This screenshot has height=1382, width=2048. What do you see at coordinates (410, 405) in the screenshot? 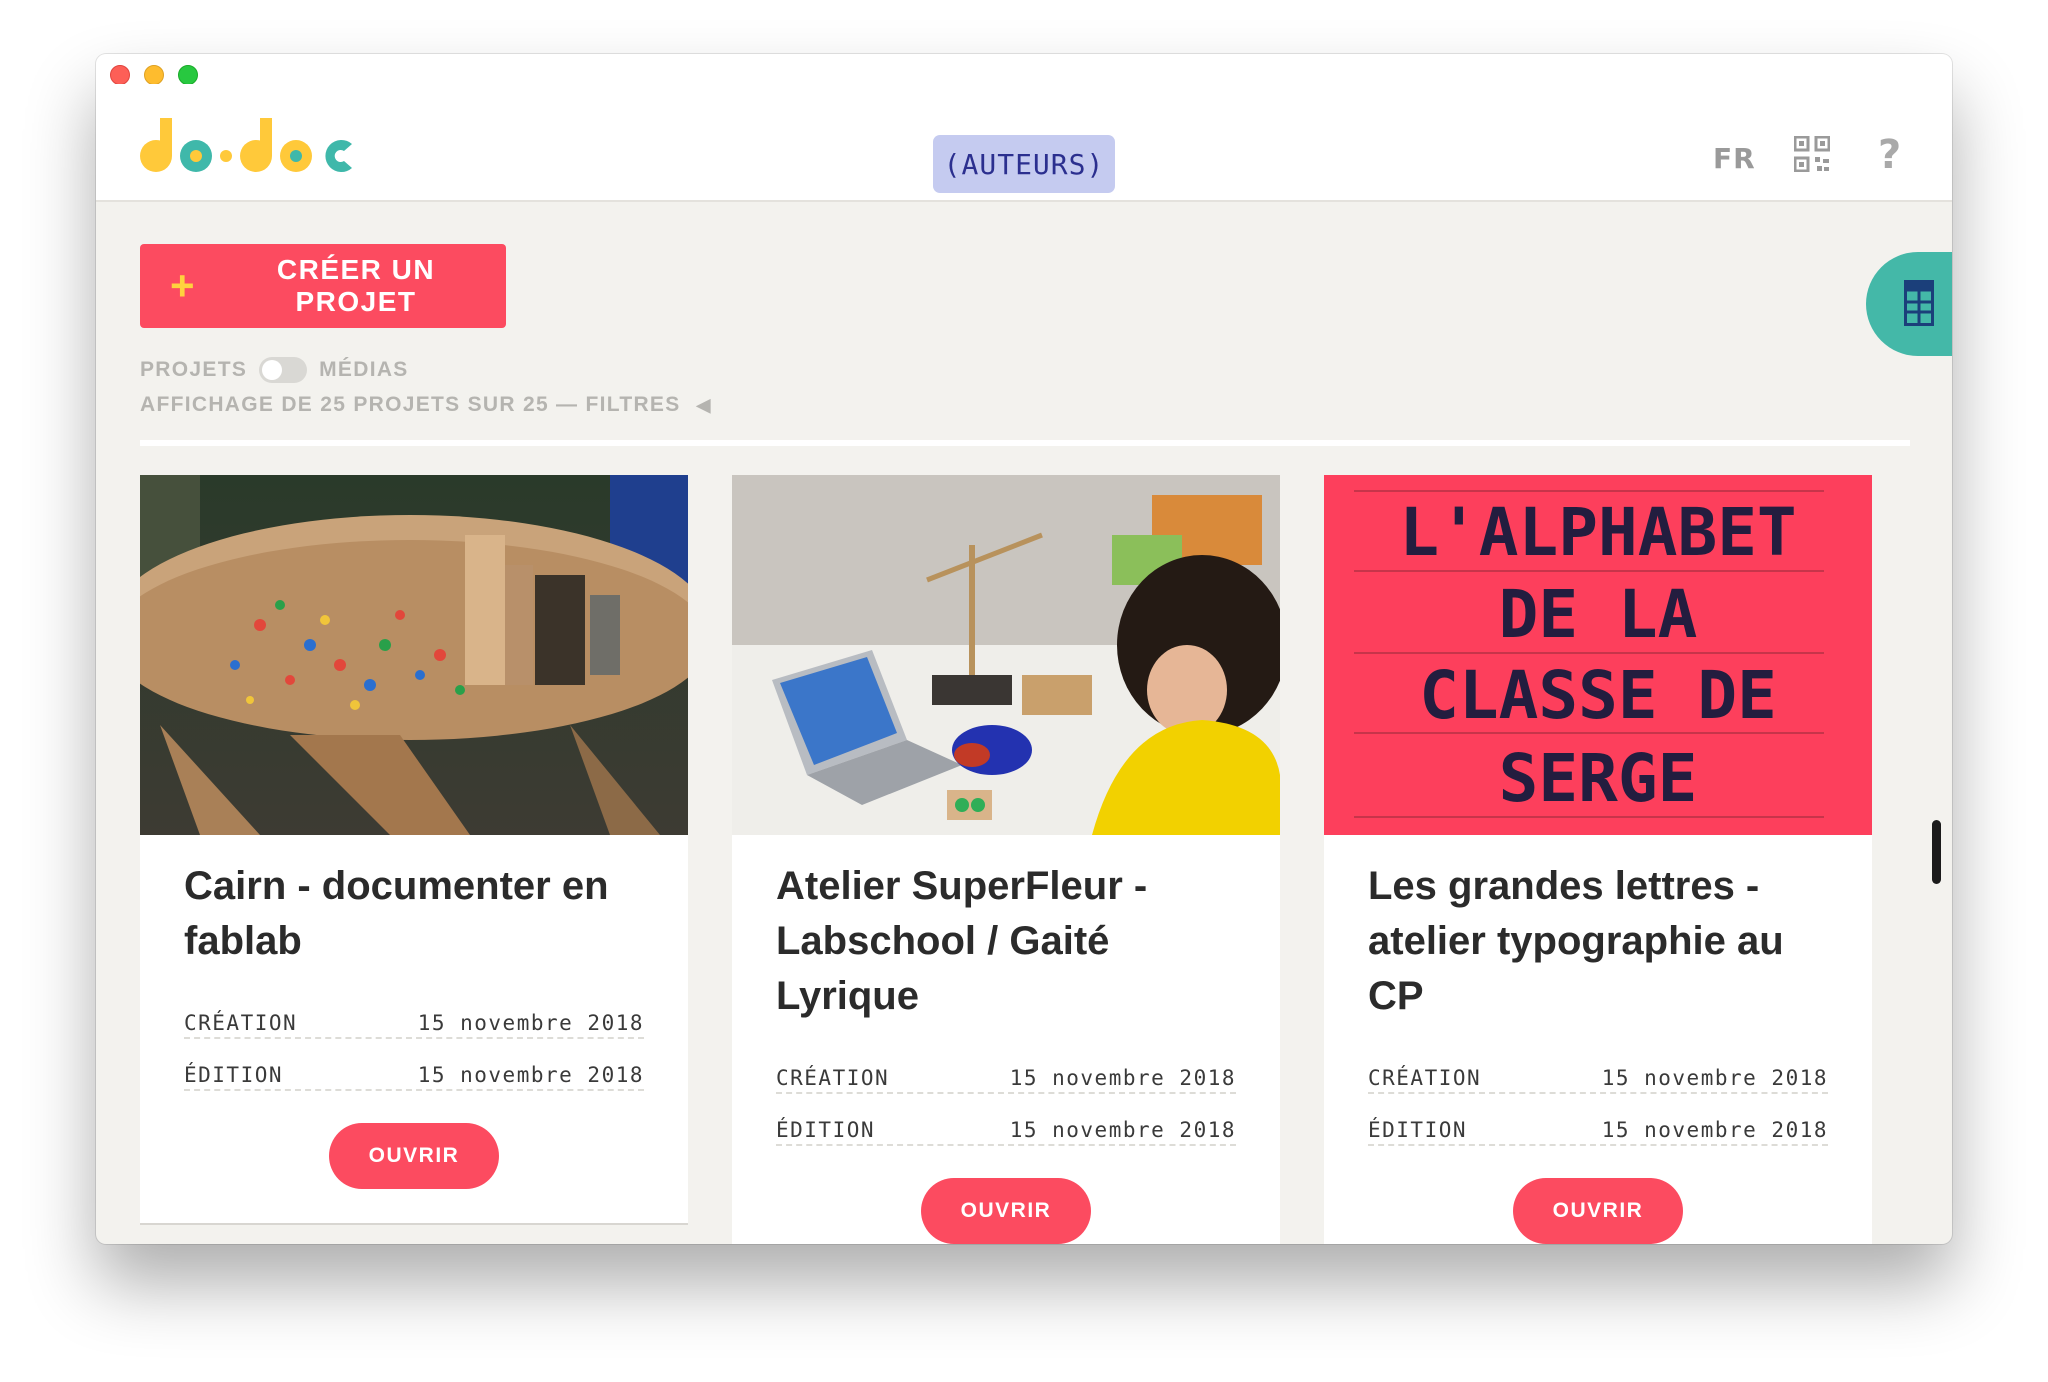
I see `results-count-text: AFFICHAGE DE 25 PROJETS SUR 25 — FILTRES` at bounding box center [410, 405].